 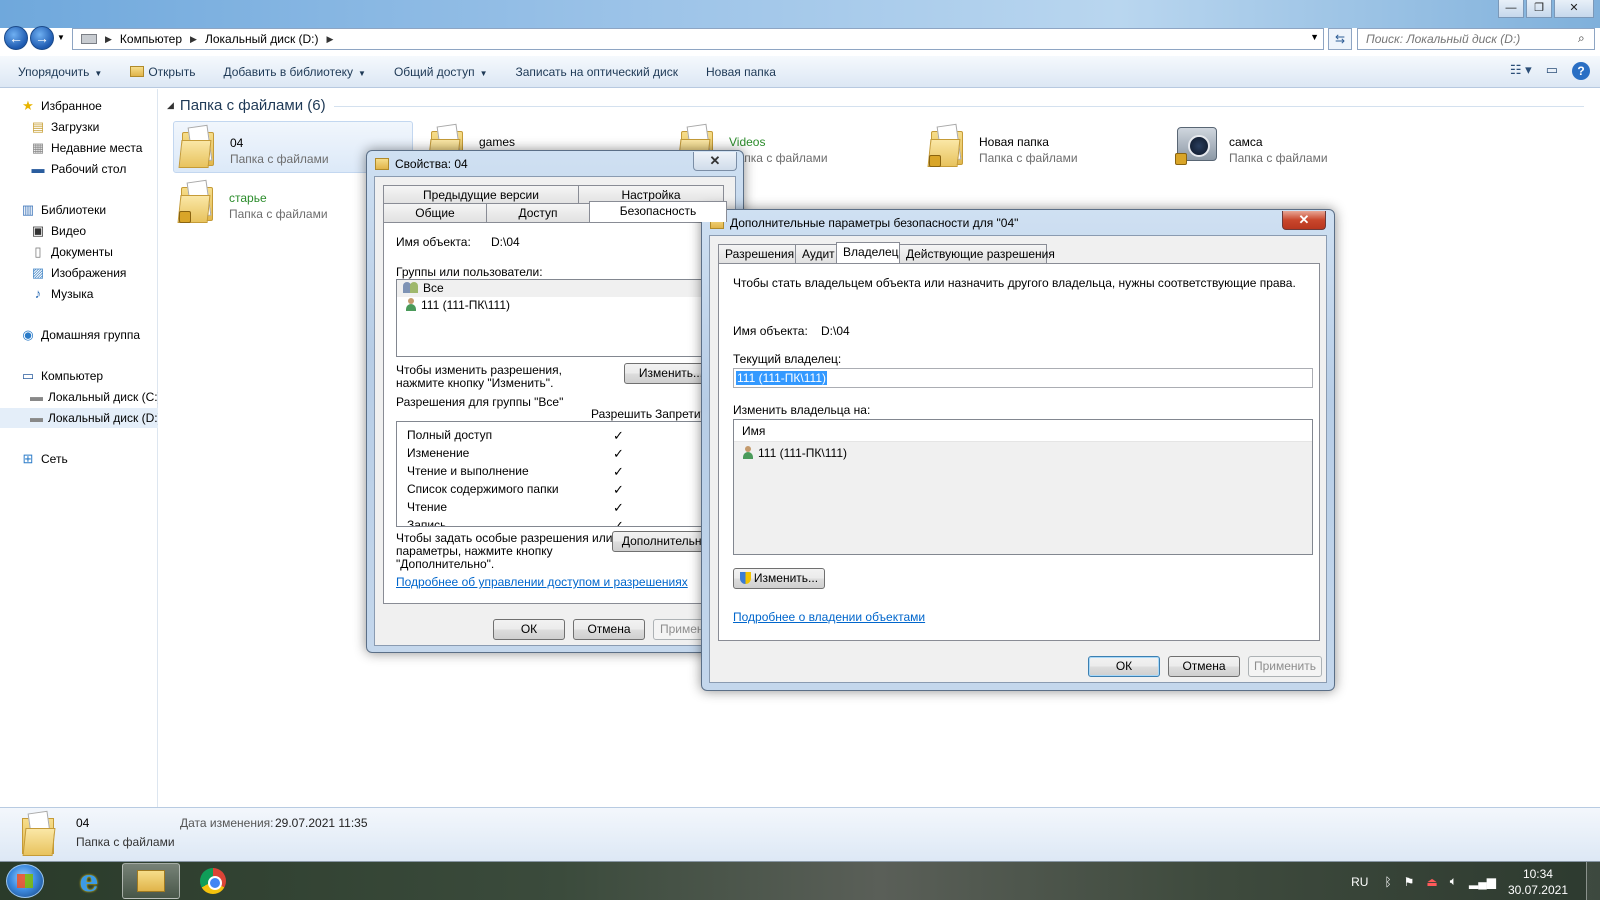 I want to click on system-tray: RU ᛒ ⚑ ⏏ 🔈︎ ▂▄▆ 10:34 30.07.2021, so click(x=1475, y=881).